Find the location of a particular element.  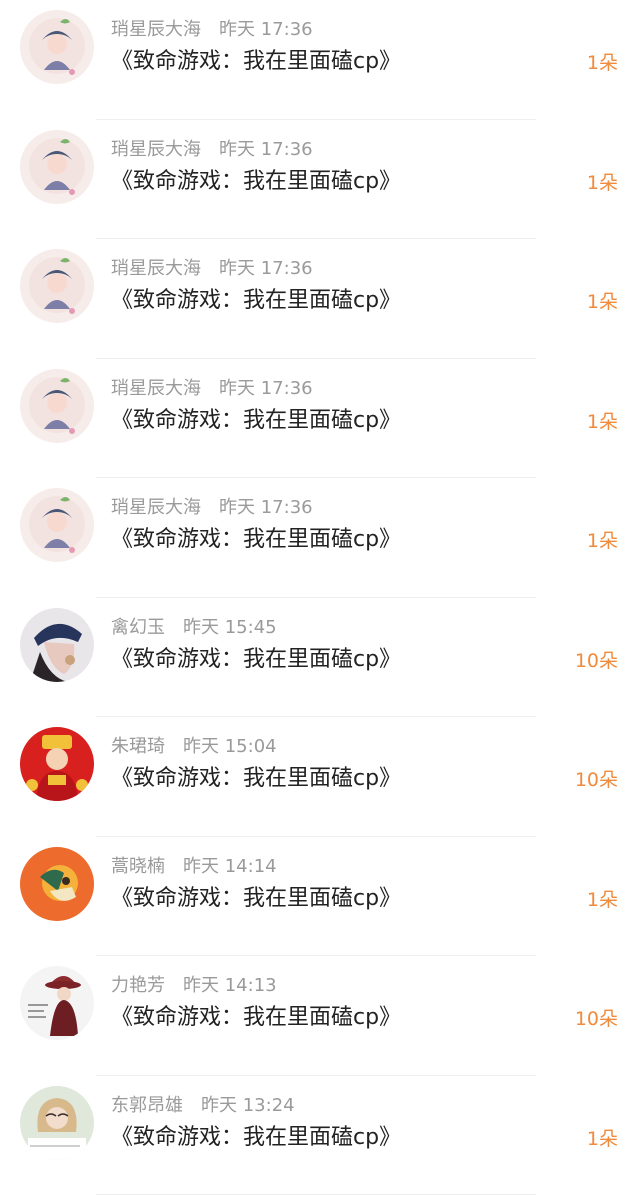

meta-line: 蒿晓楠昨天 14:14 is located at coordinates (194, 867).